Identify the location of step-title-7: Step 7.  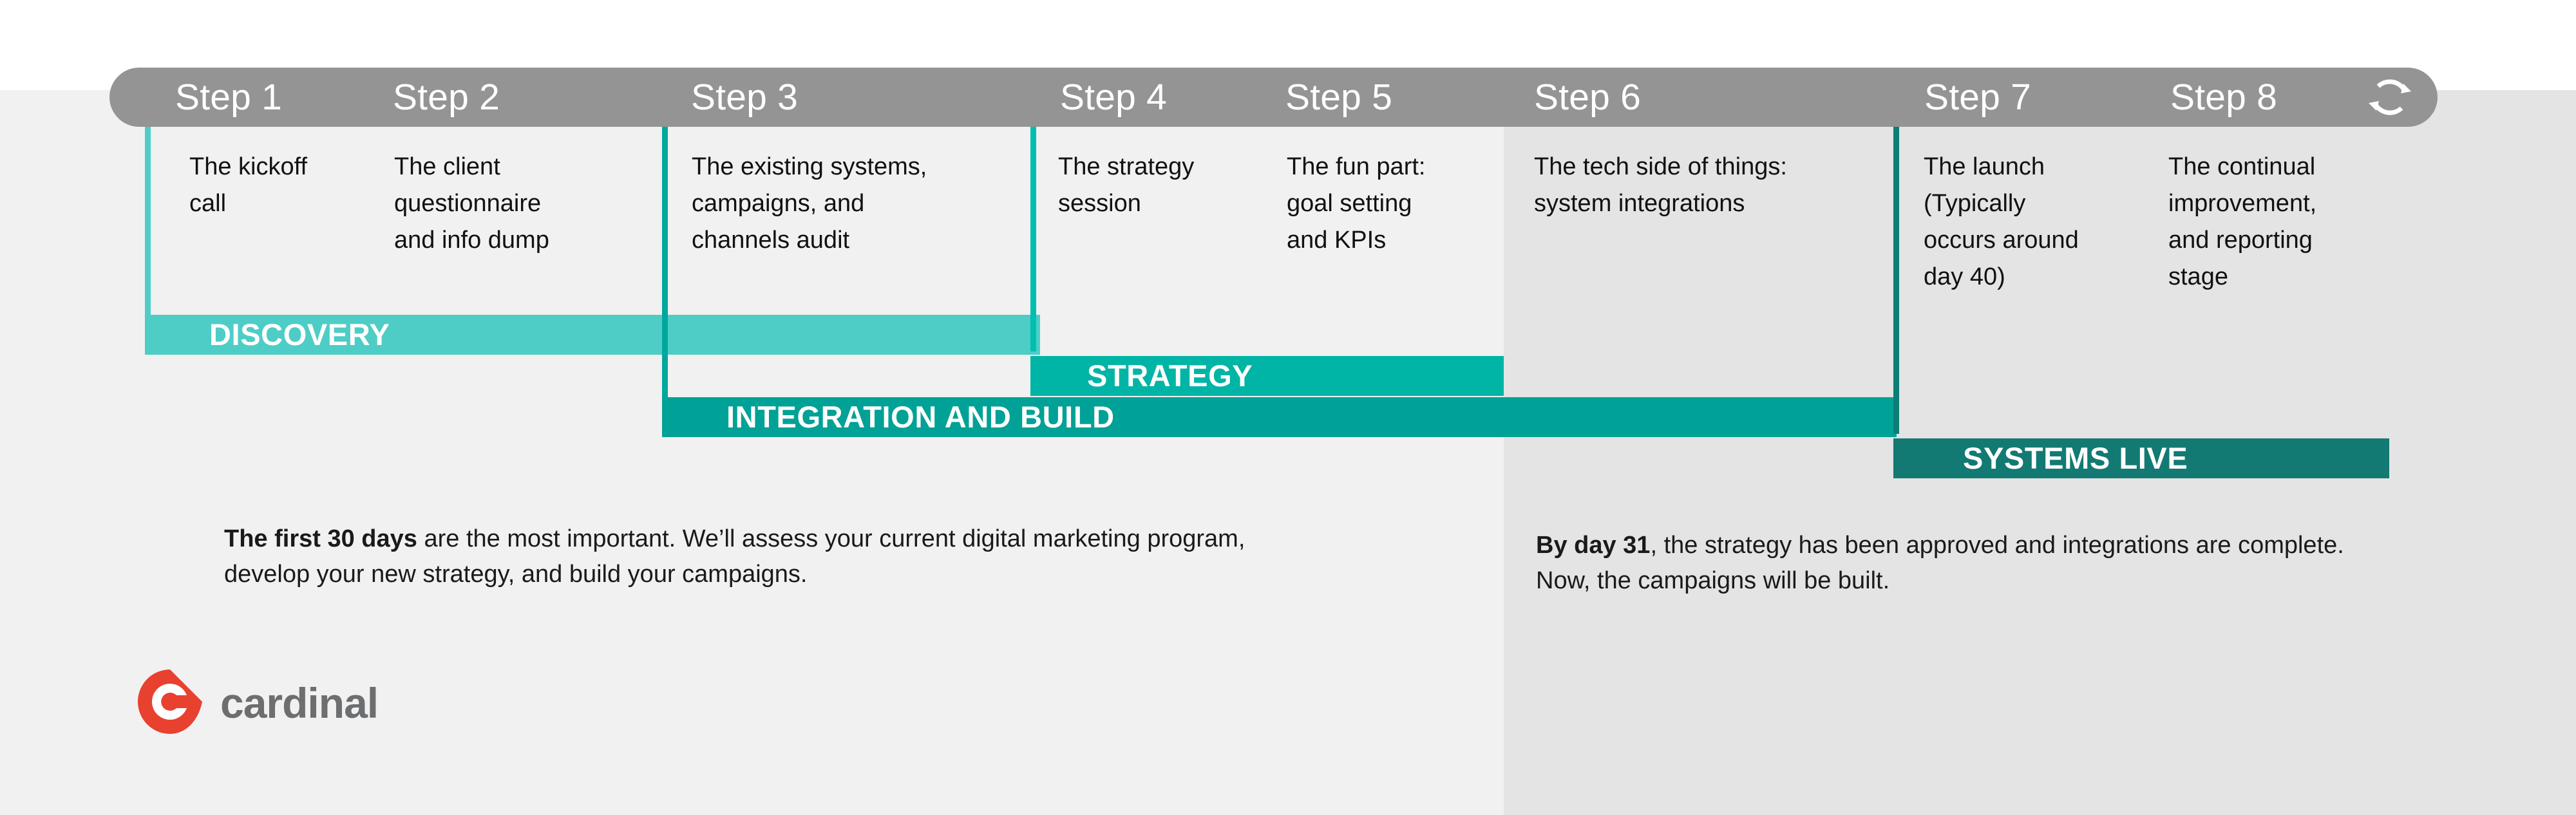
(1977, 97).